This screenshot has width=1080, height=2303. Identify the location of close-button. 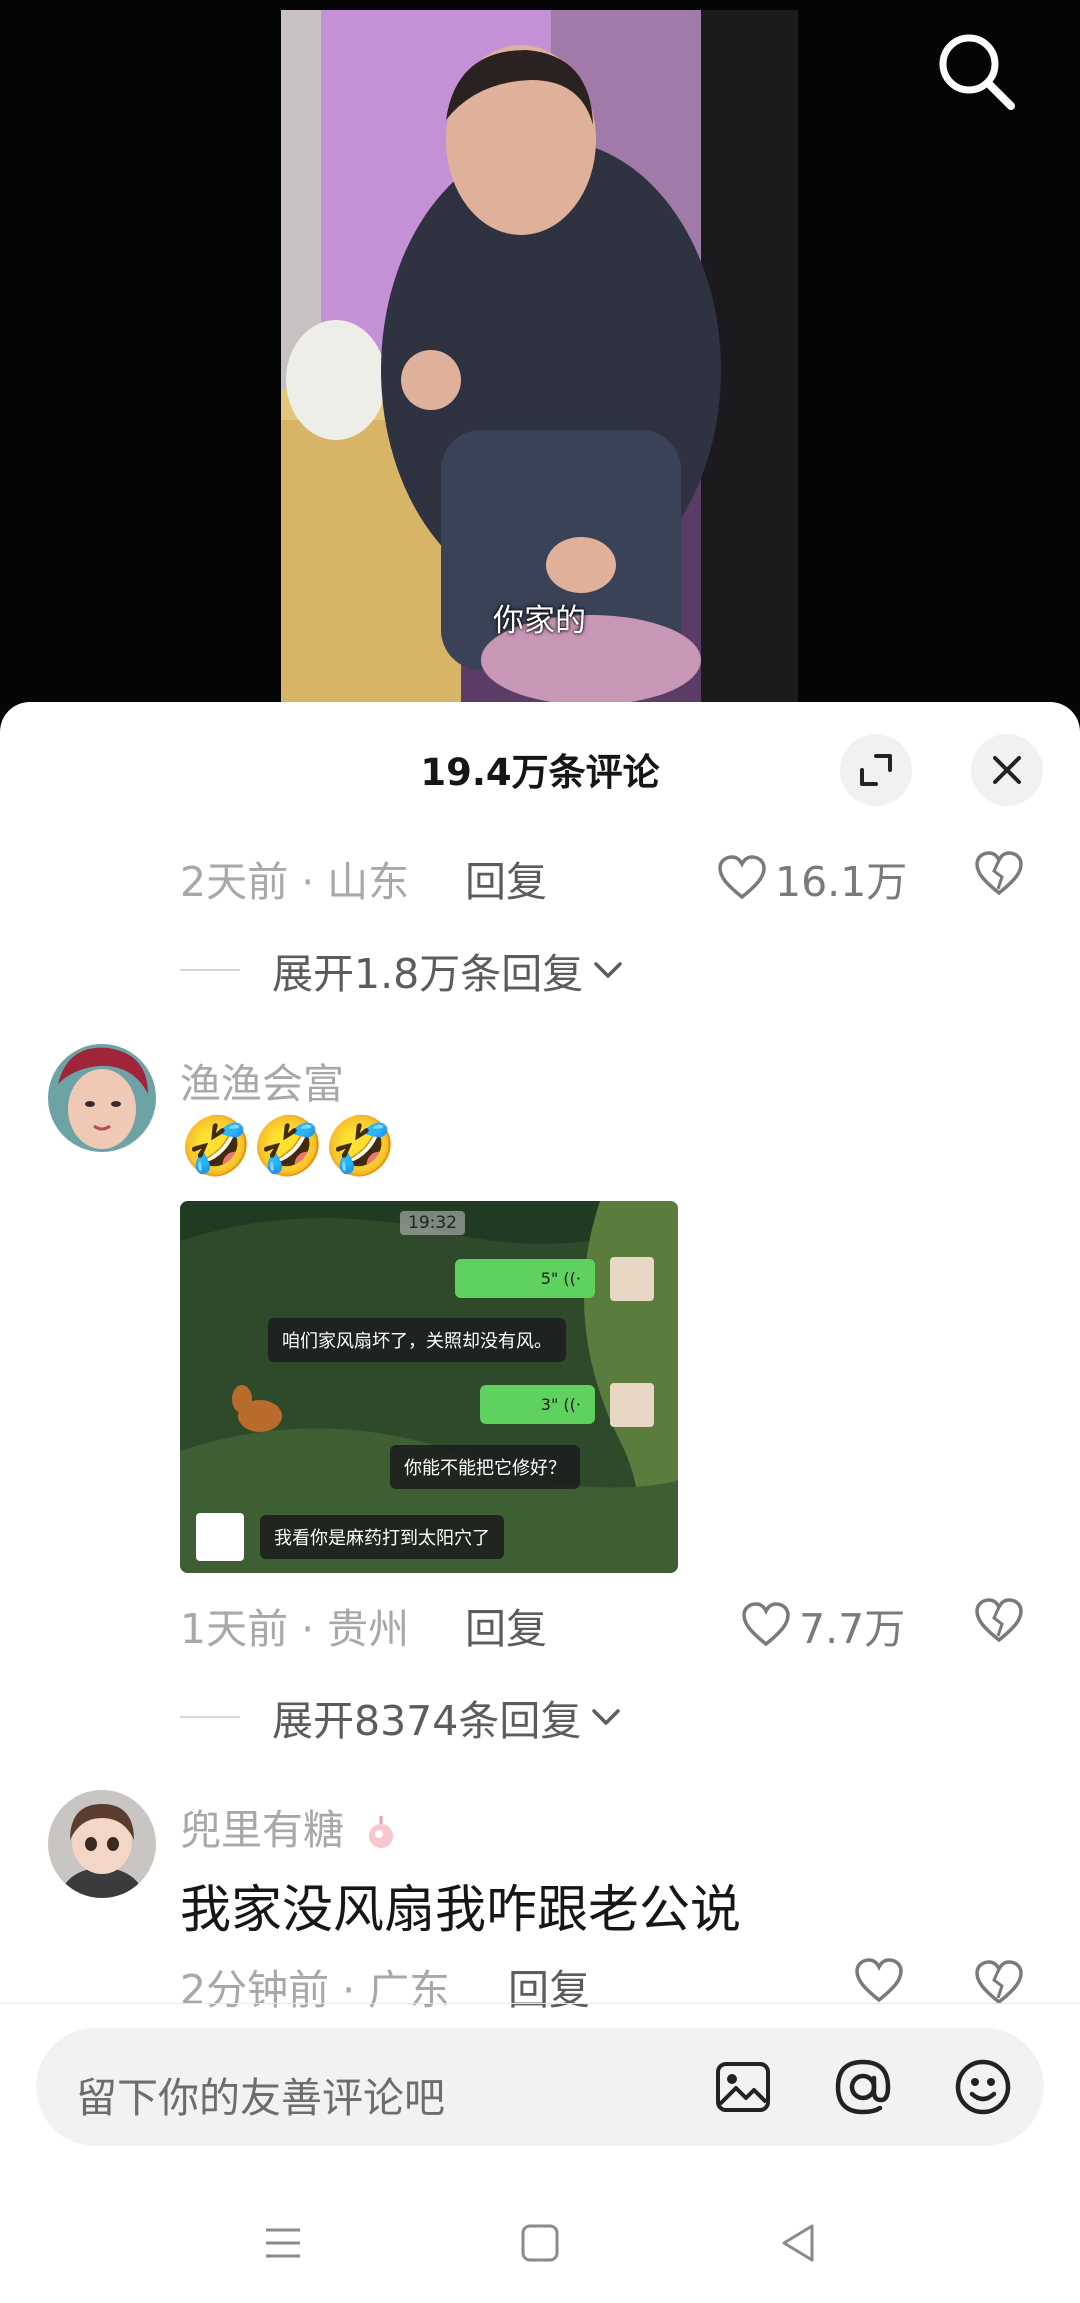
(1007, 770).